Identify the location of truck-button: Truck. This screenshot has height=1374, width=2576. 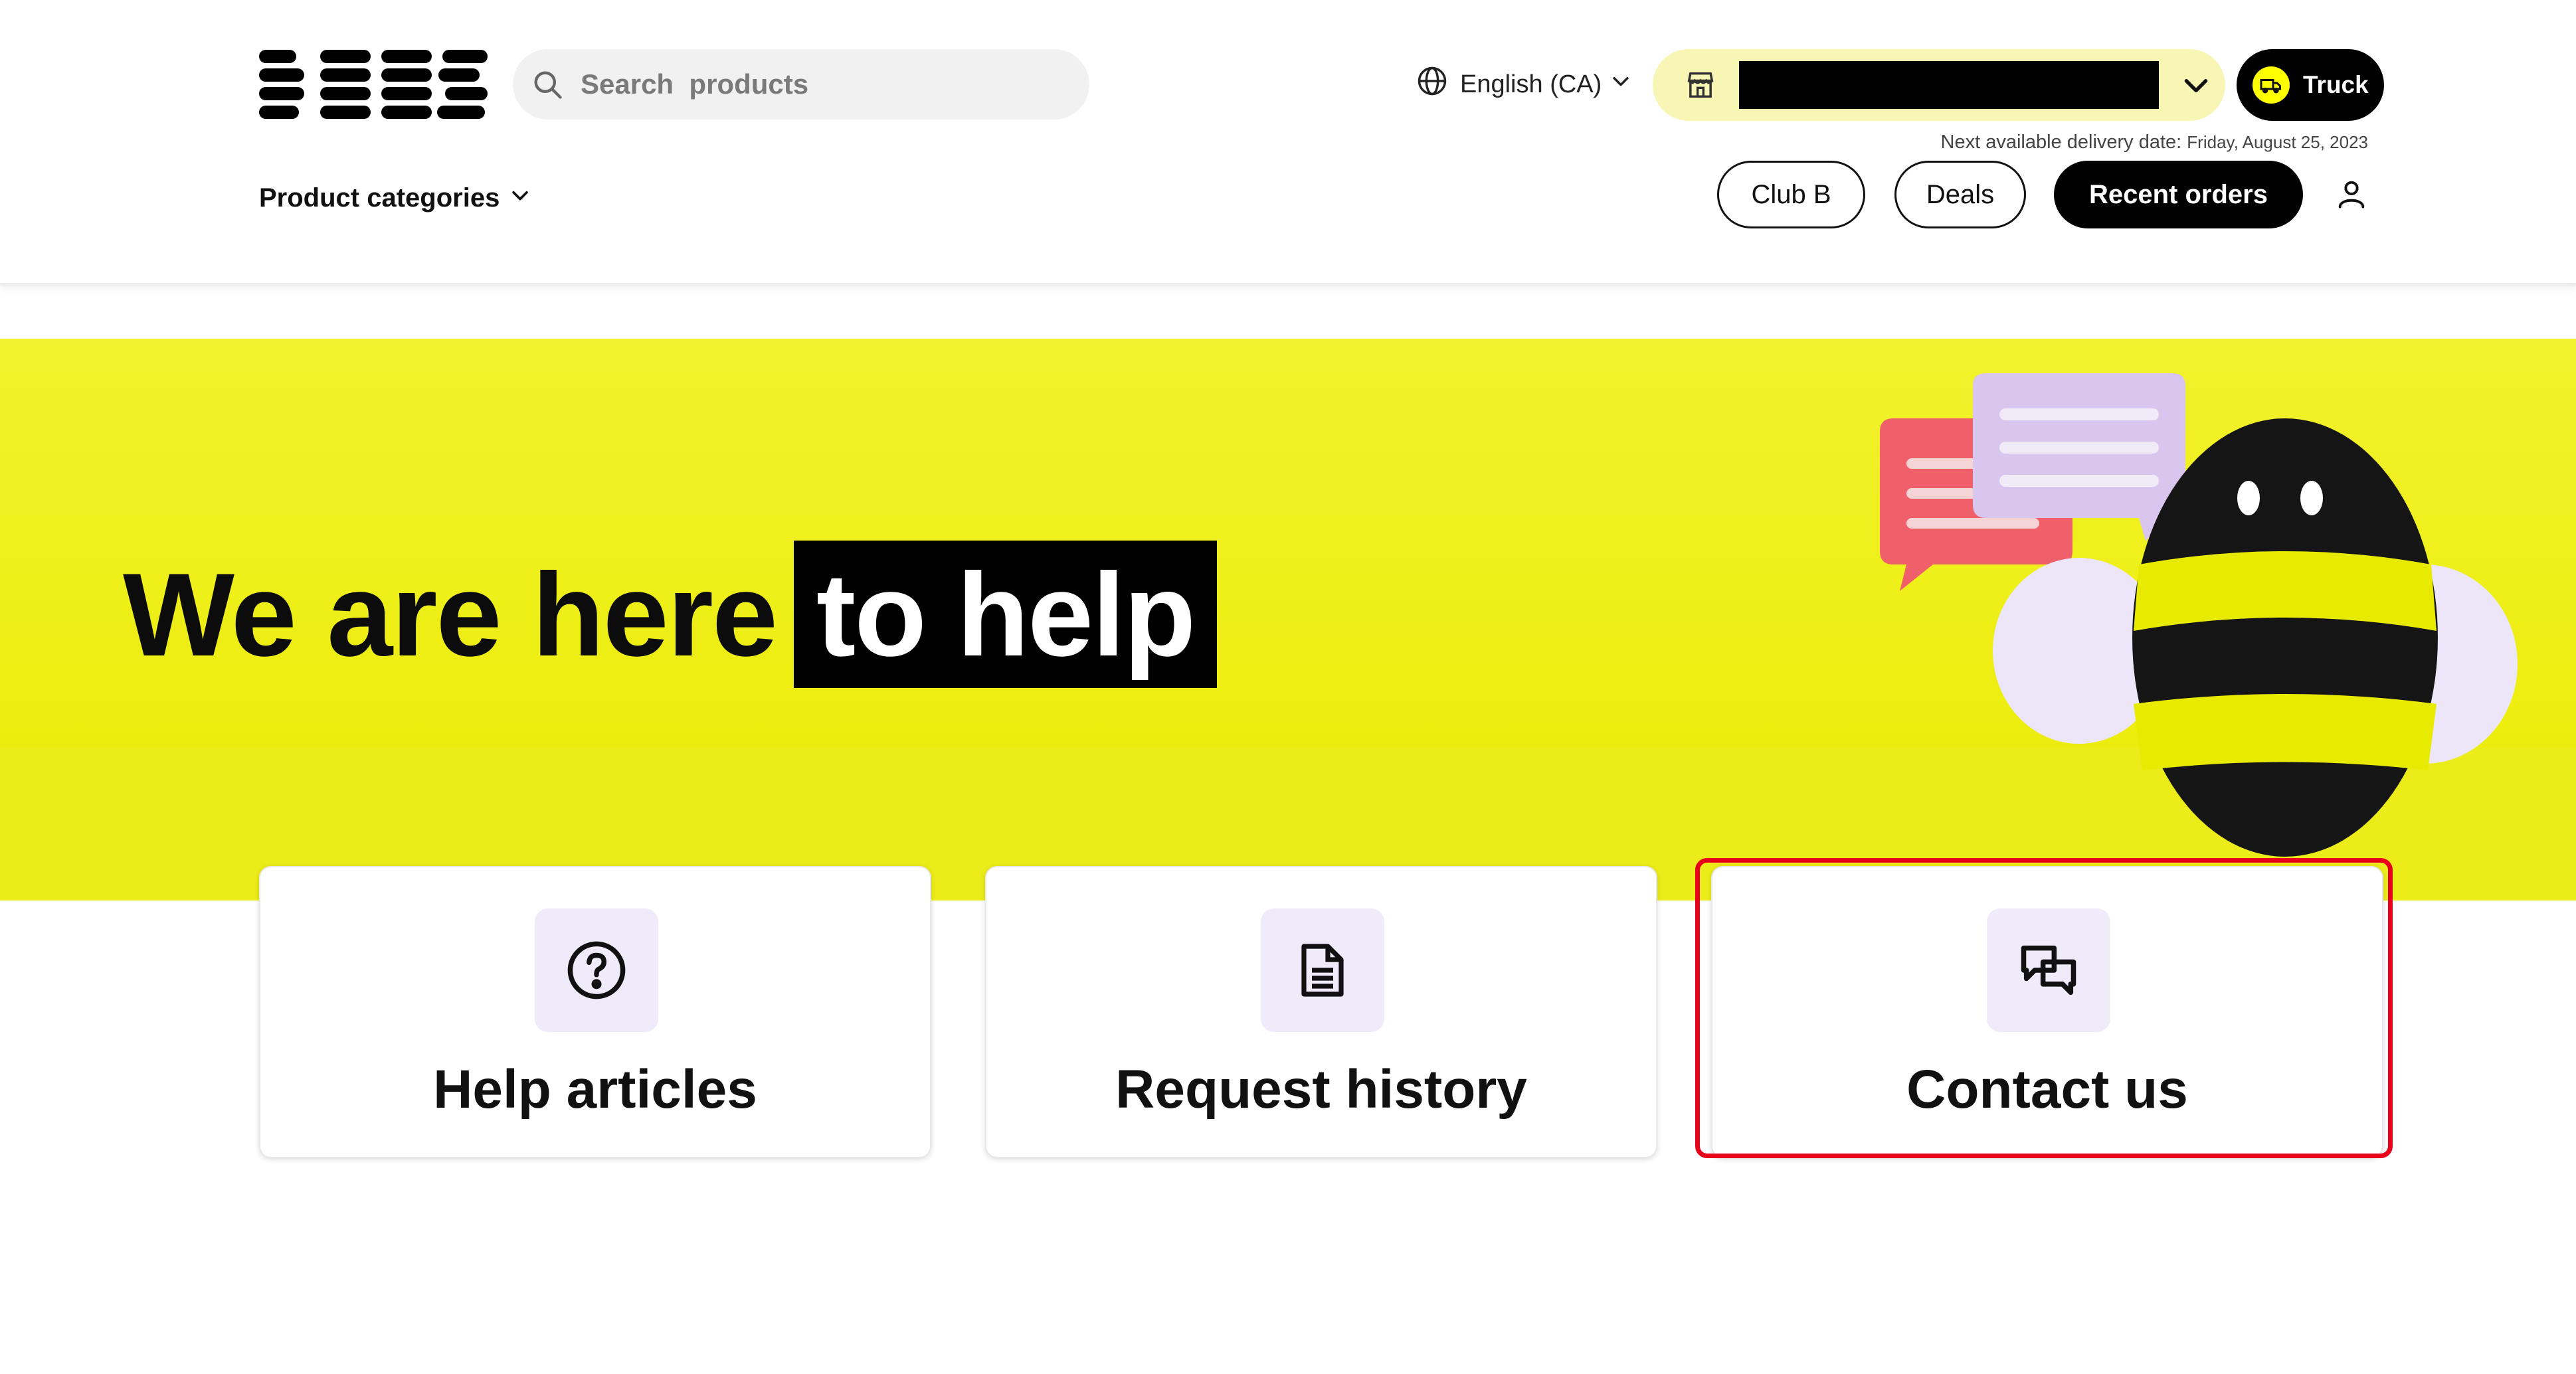
(2310, 85).